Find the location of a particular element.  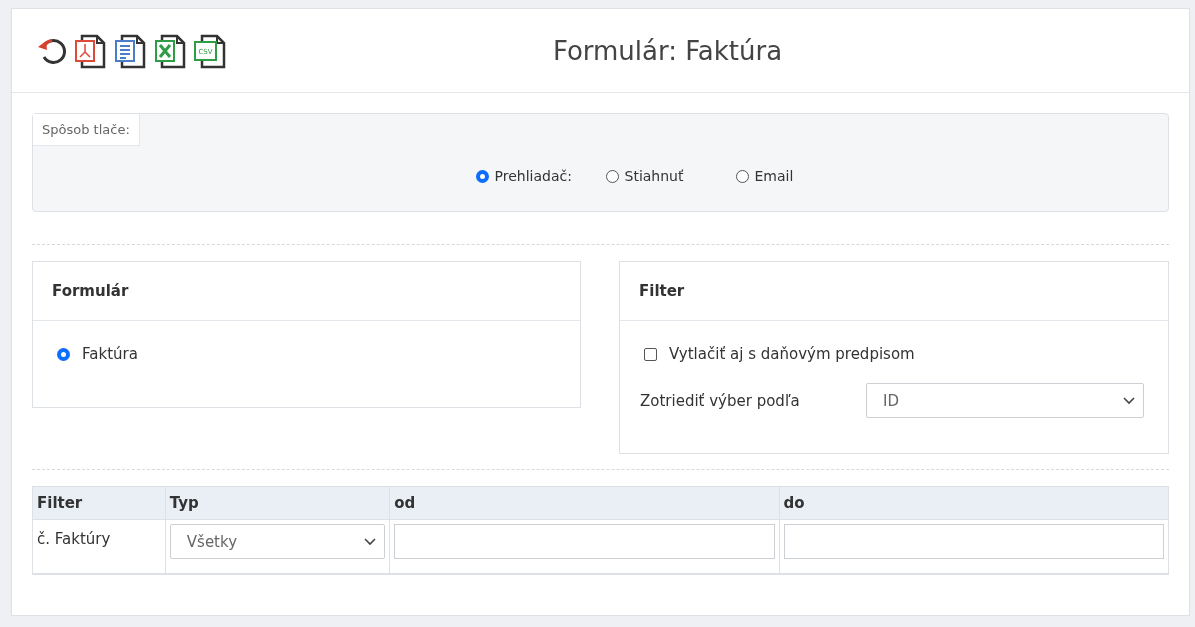

radio-option: Faktúra is located at coordinates (306, 354).